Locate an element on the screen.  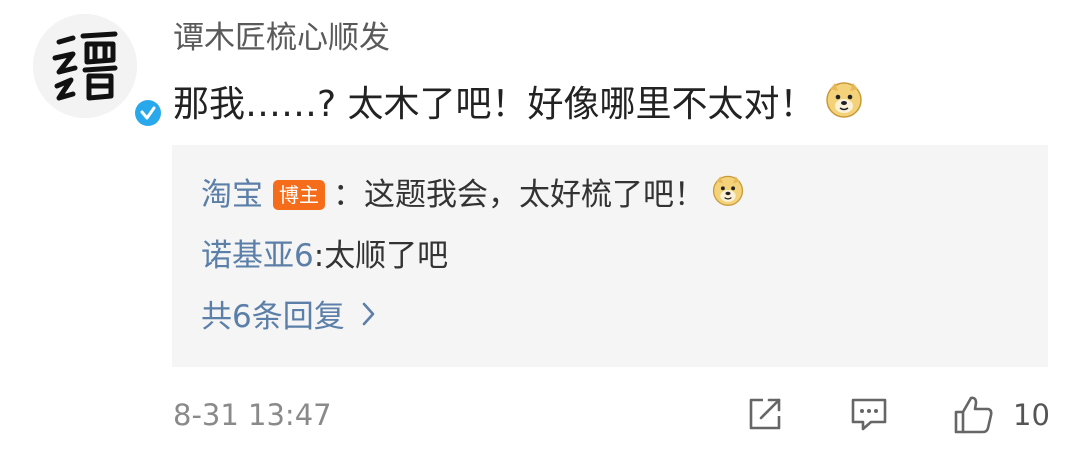
avatar is located at coordinates (98, 71).